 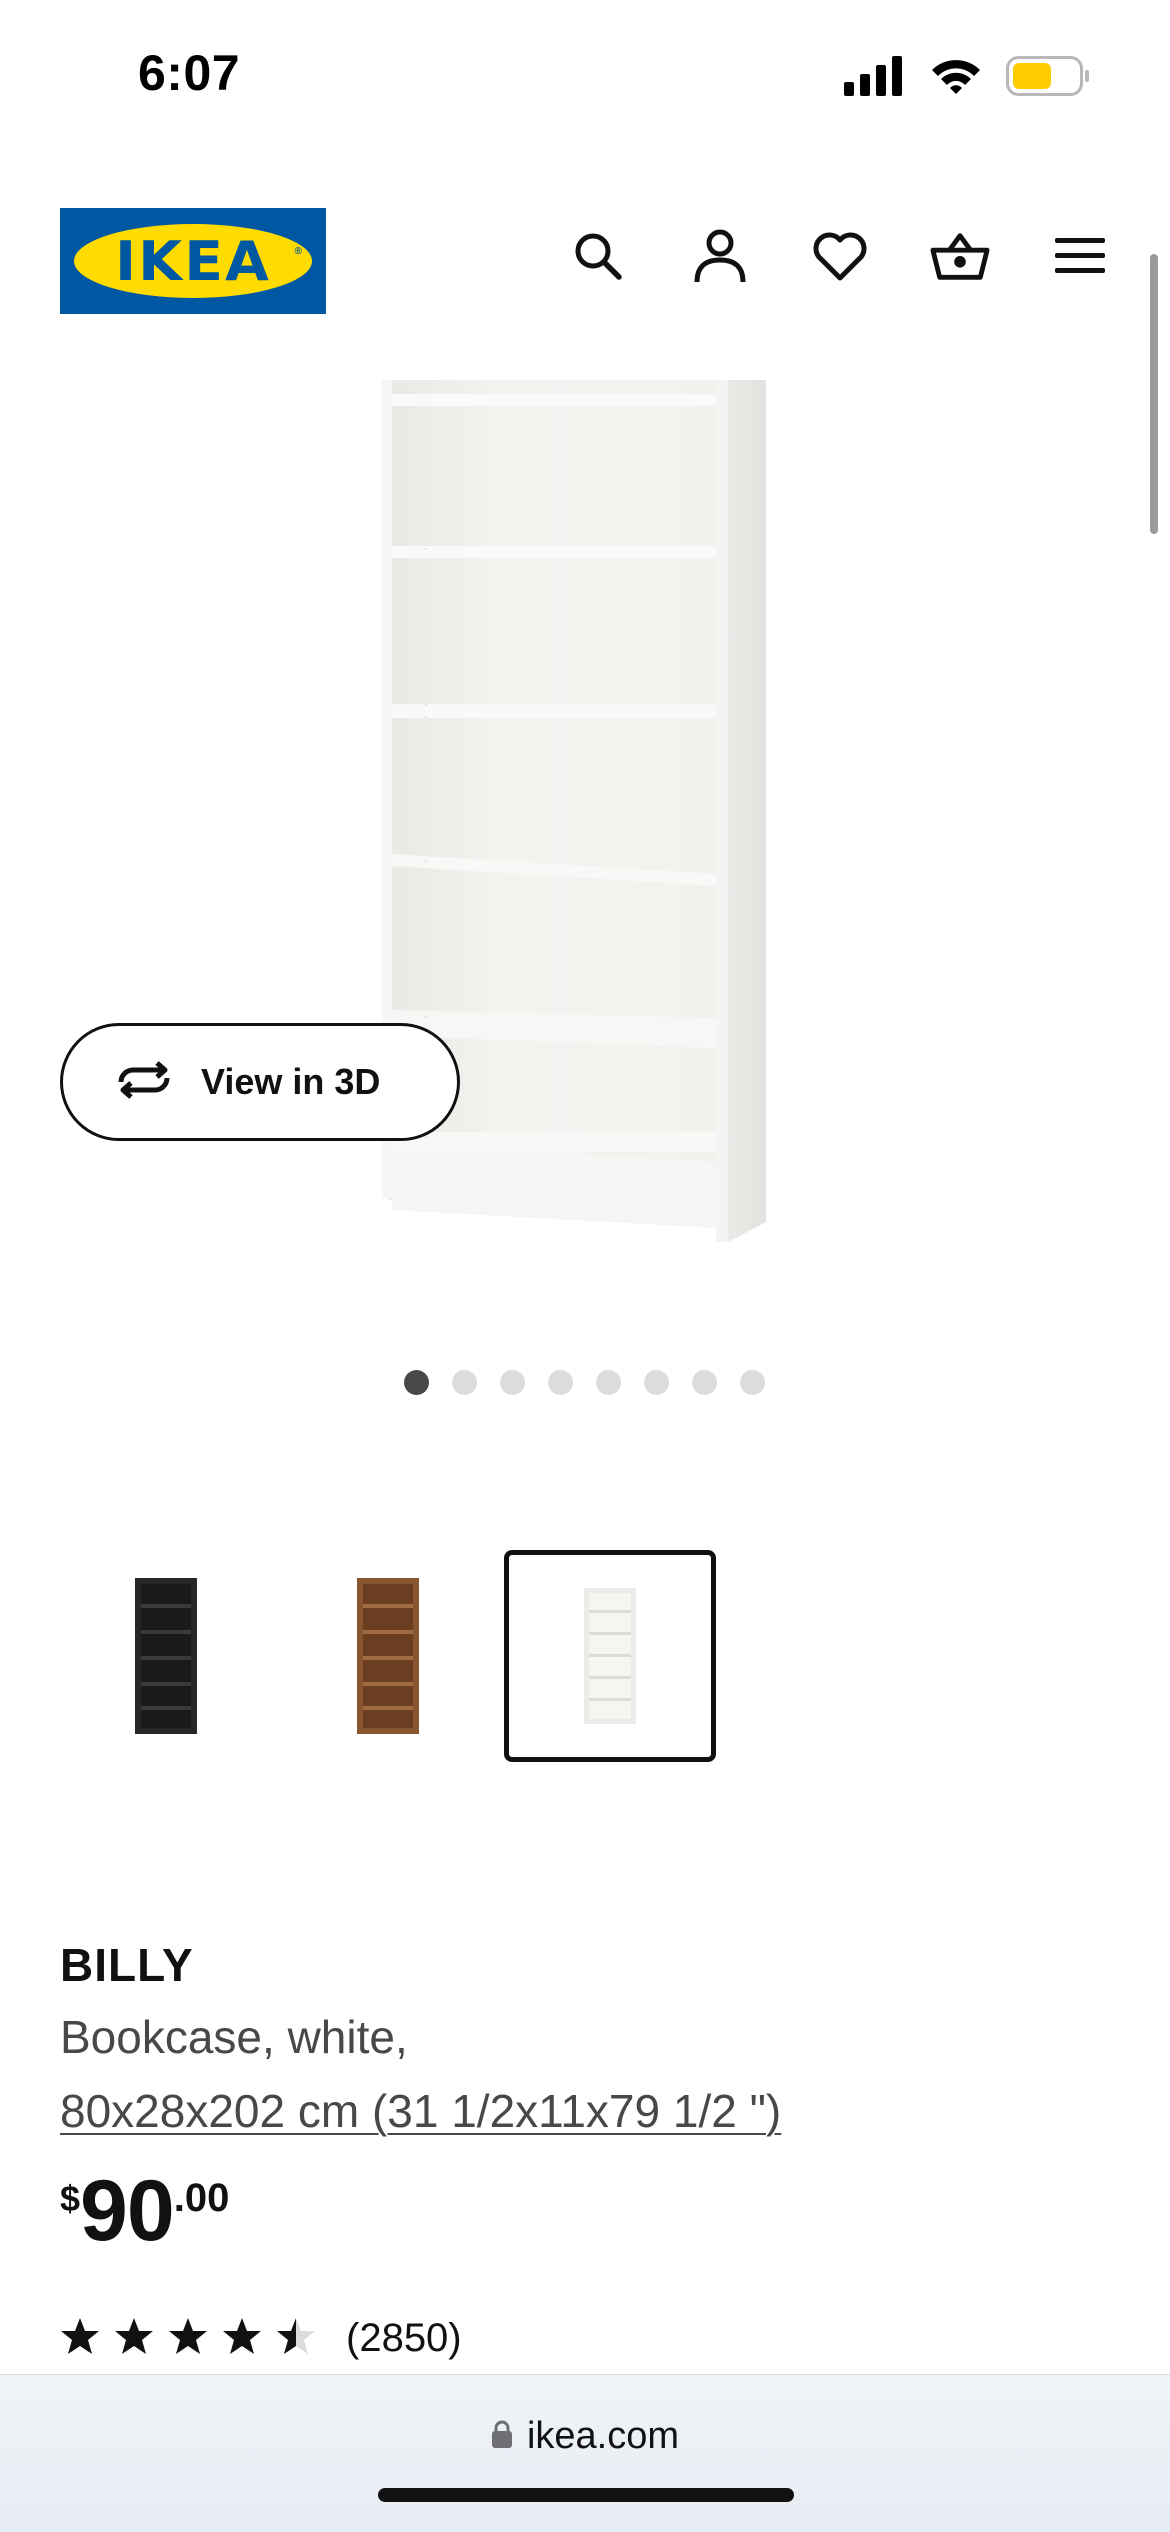 What do you see at coordinates (960, 256) in the screenshot?
I see `shopping-basket-icon` at bounding box center [960, 256].